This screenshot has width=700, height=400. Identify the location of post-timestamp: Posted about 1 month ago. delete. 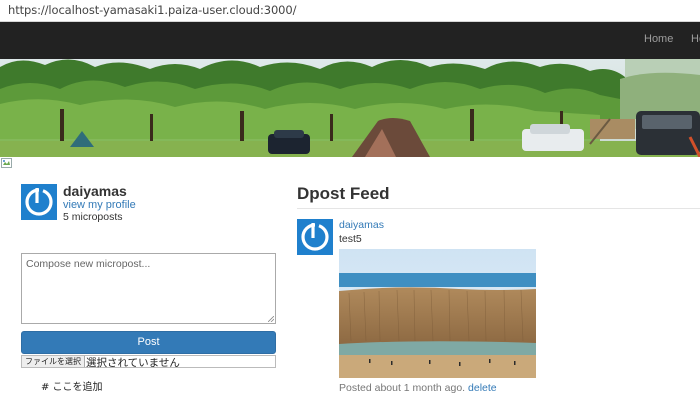
(418, 388).